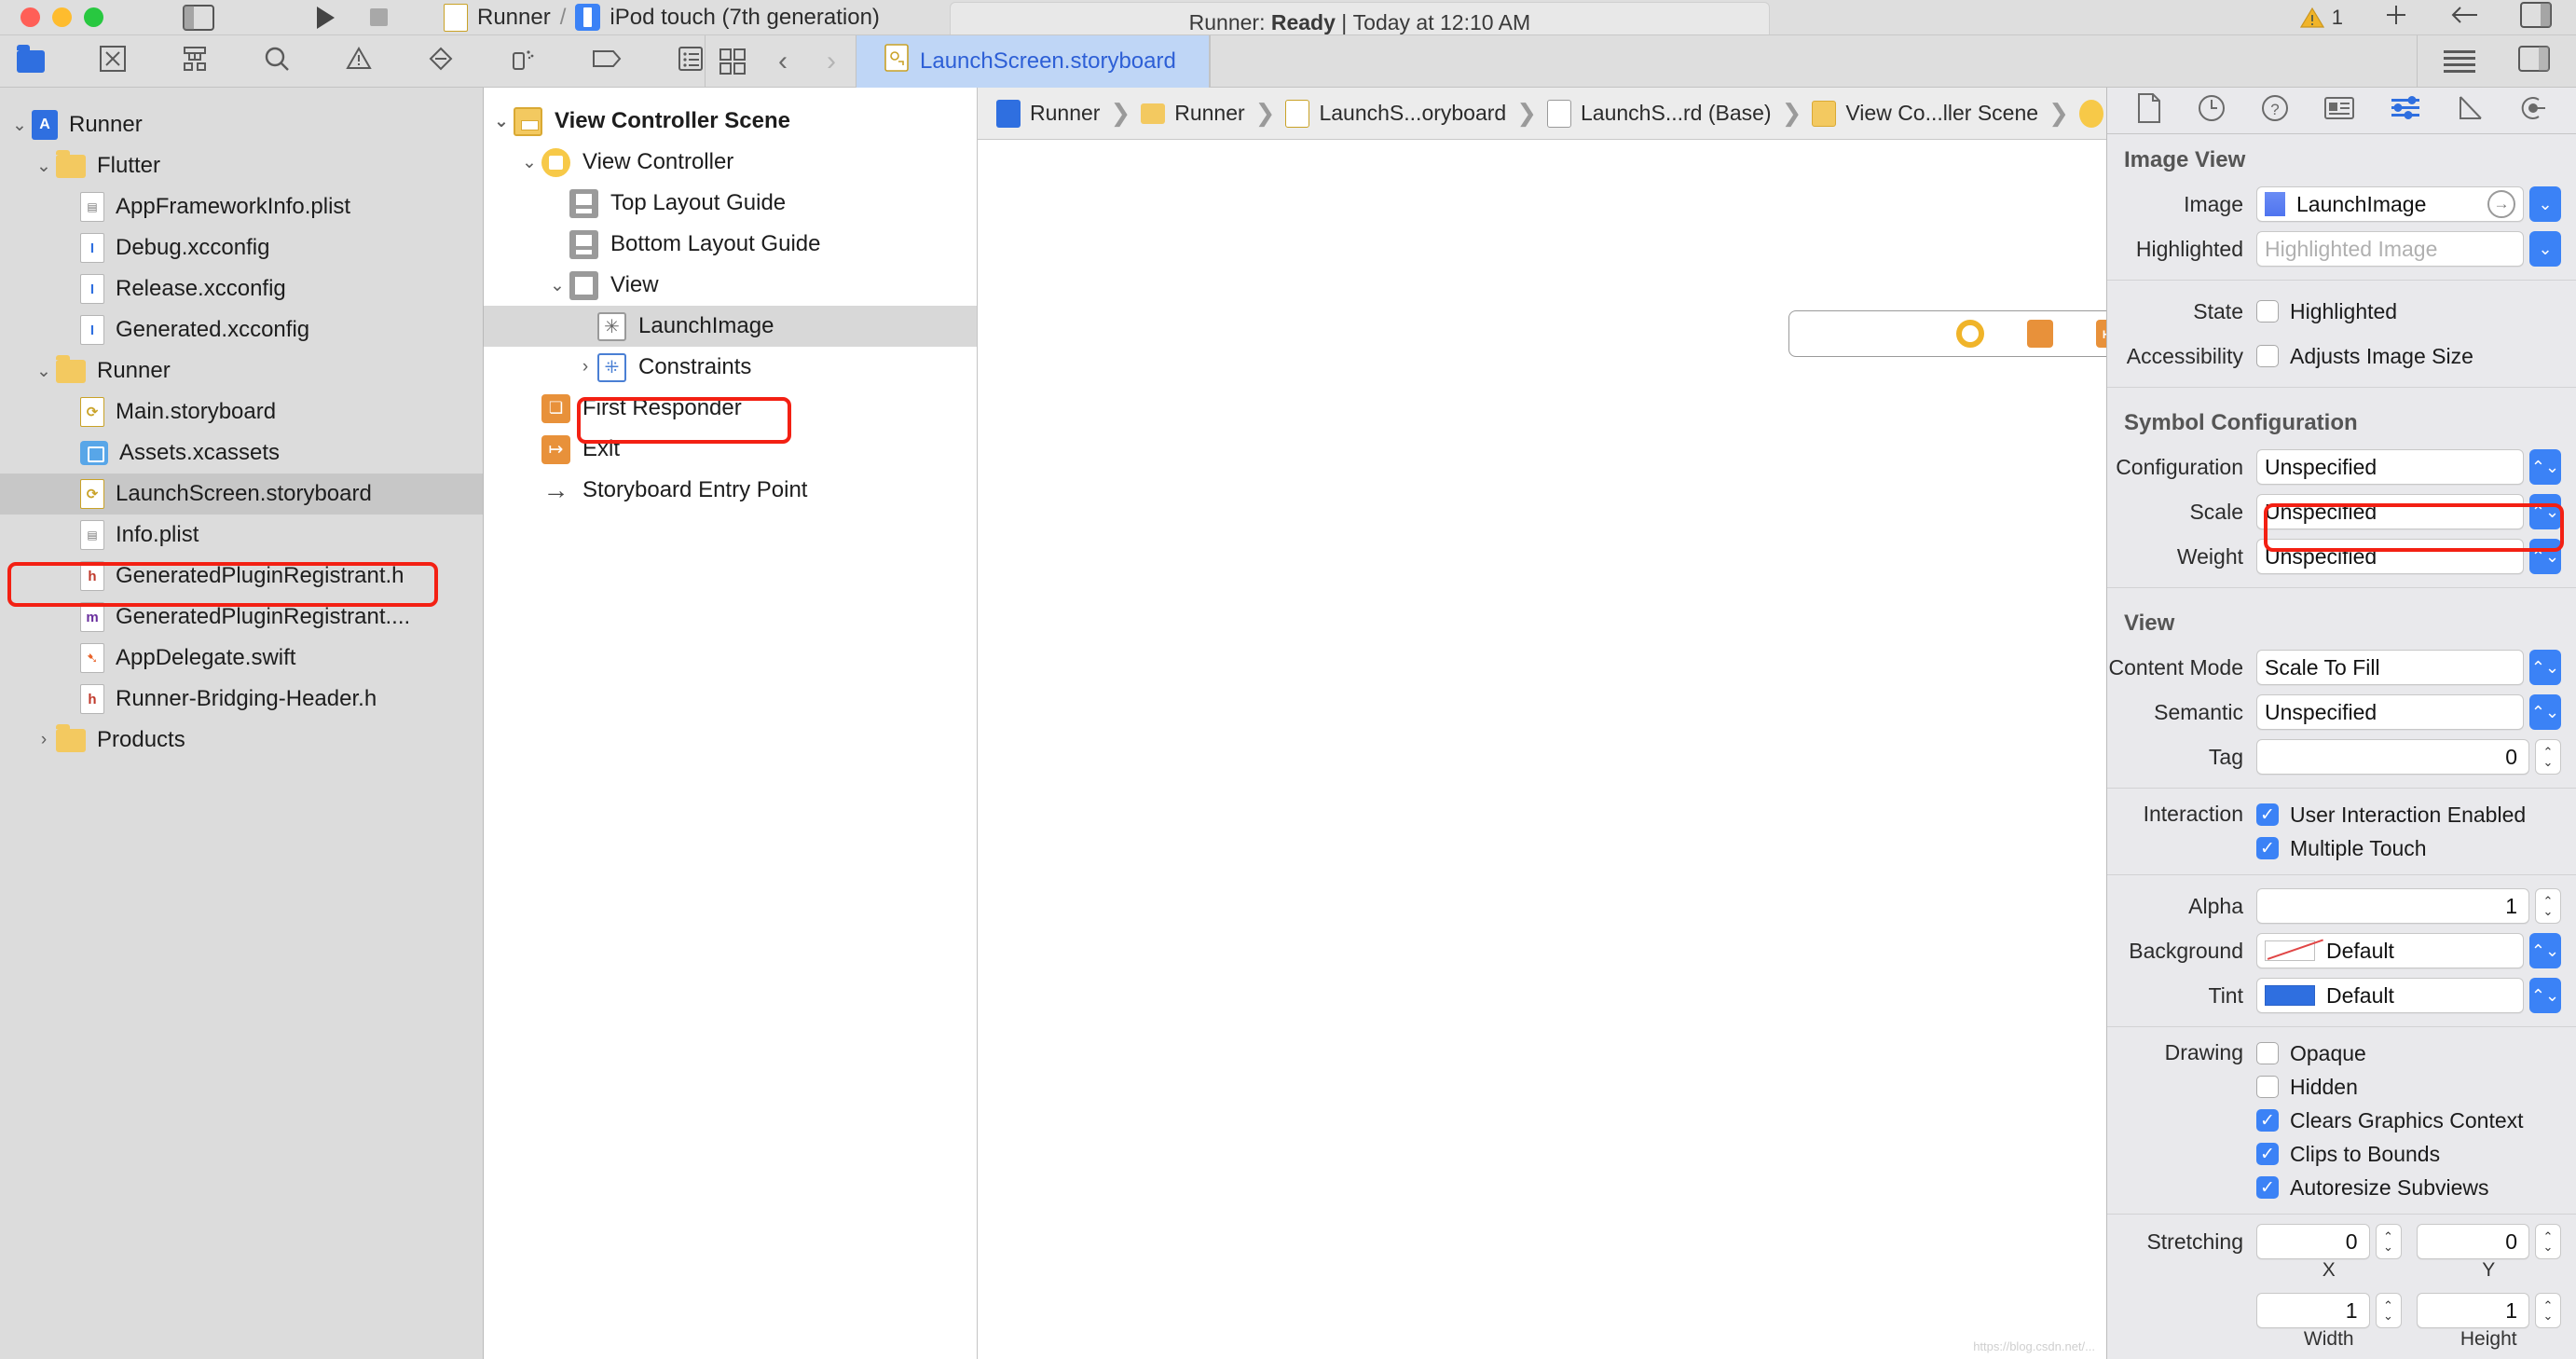 The width and height of the screenshot is (2576, 1359). What do you see at coordinates (195, 61) in the screenshot?
I see `hierarchy-icon` at bounding box center [195, 61].